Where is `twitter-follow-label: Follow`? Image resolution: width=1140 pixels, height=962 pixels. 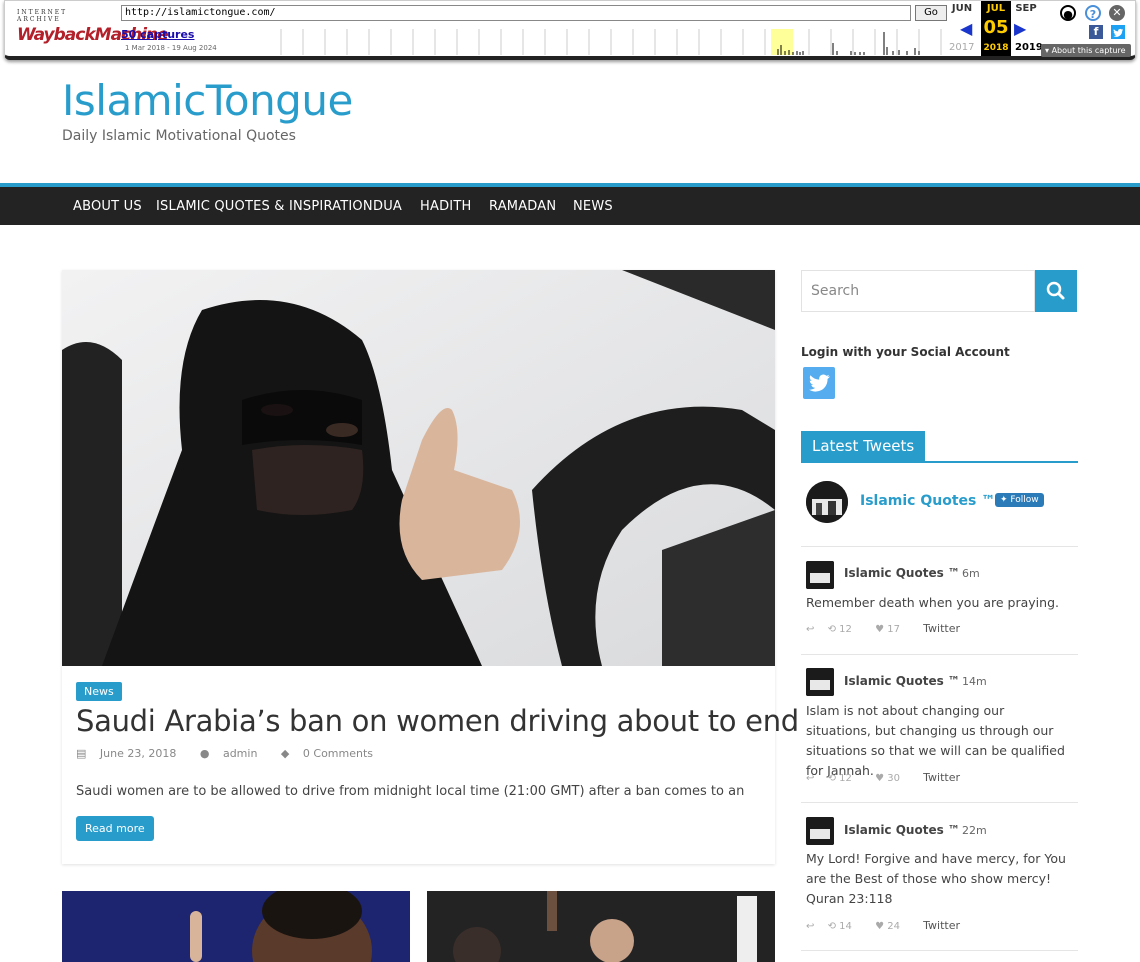 twitter-follow-label: Follow is located at coordinates (1024, 500).